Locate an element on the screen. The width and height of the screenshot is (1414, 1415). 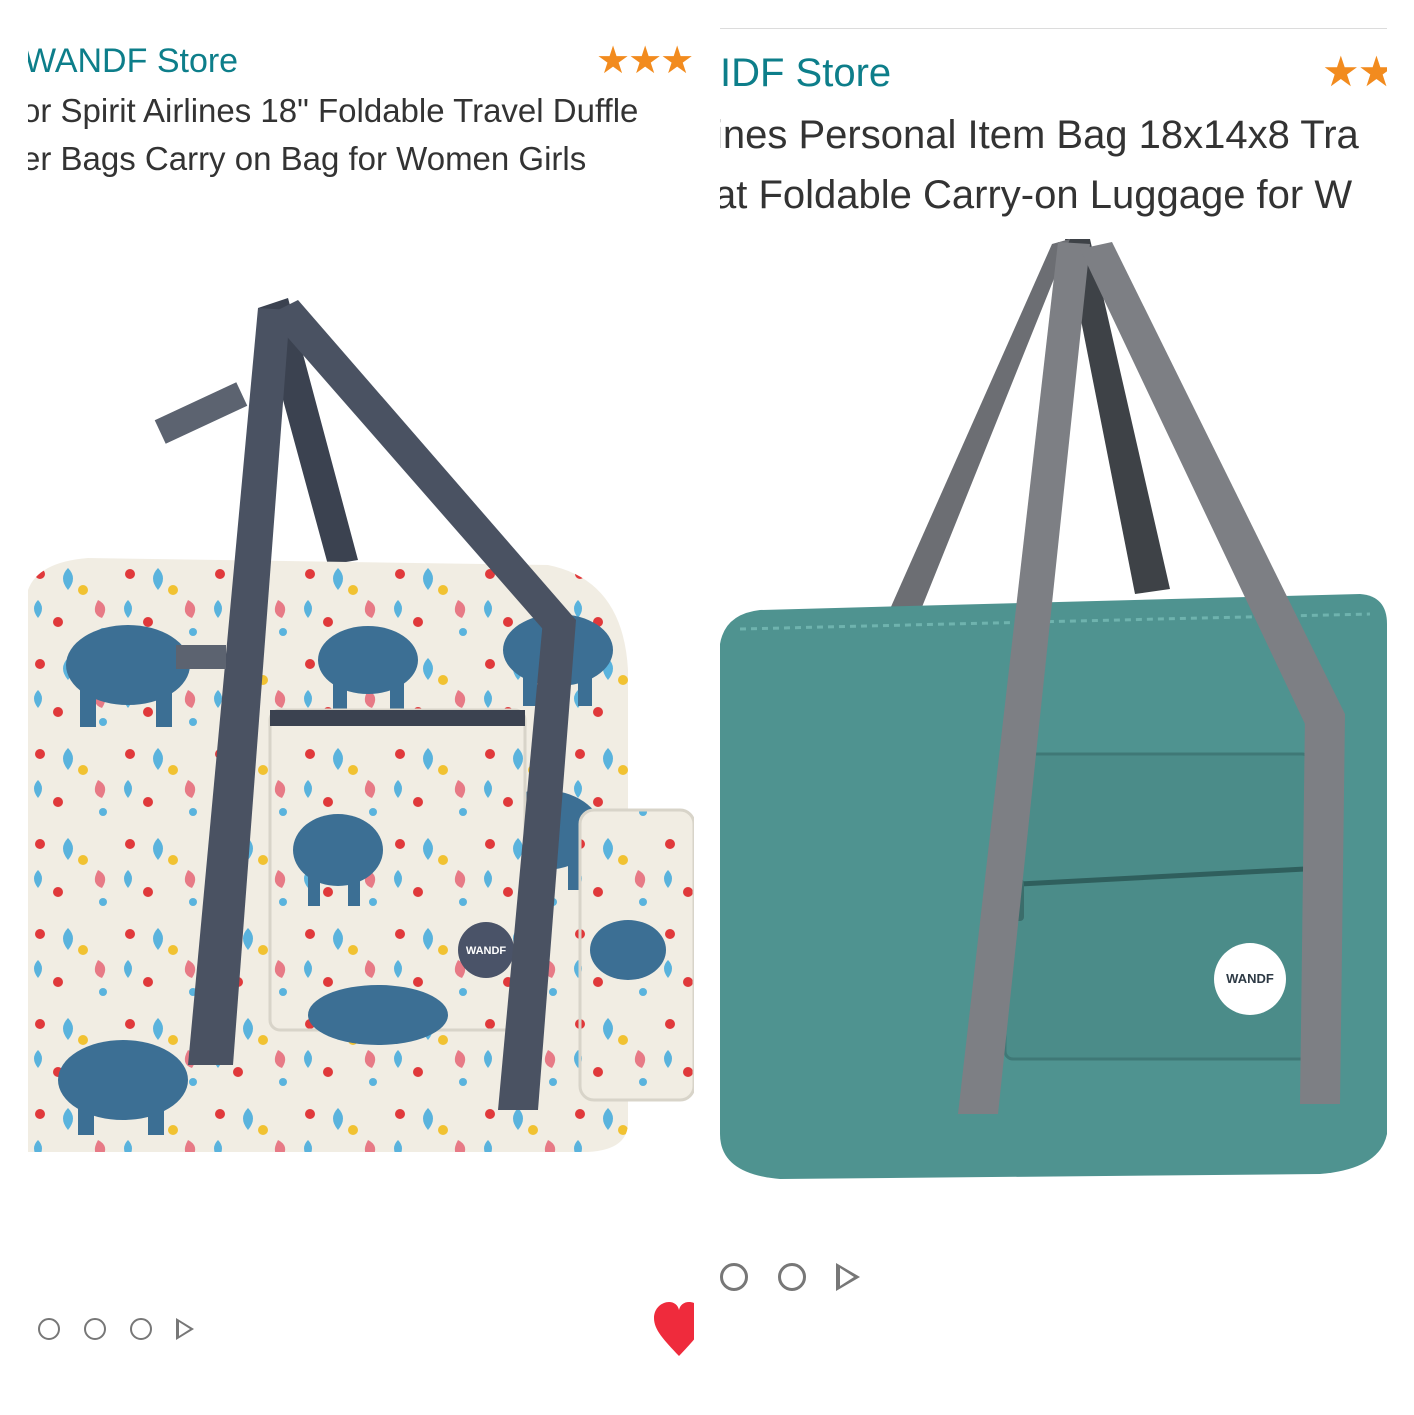
store-name-link: IDF Store is located at coordinates (805, 73).